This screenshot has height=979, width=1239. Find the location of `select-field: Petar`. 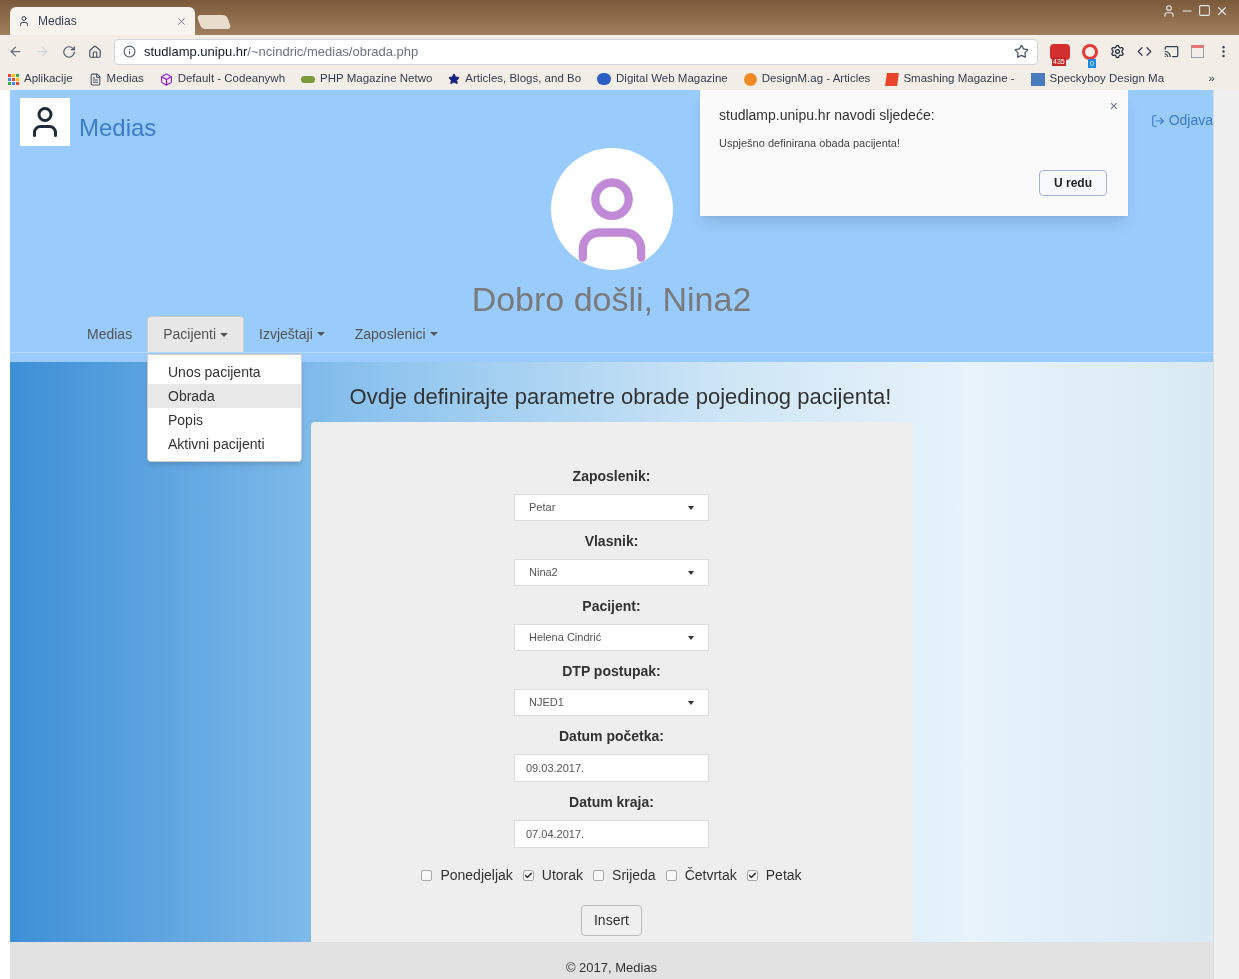

select-field: Petar is located at coordinates (611, 507).